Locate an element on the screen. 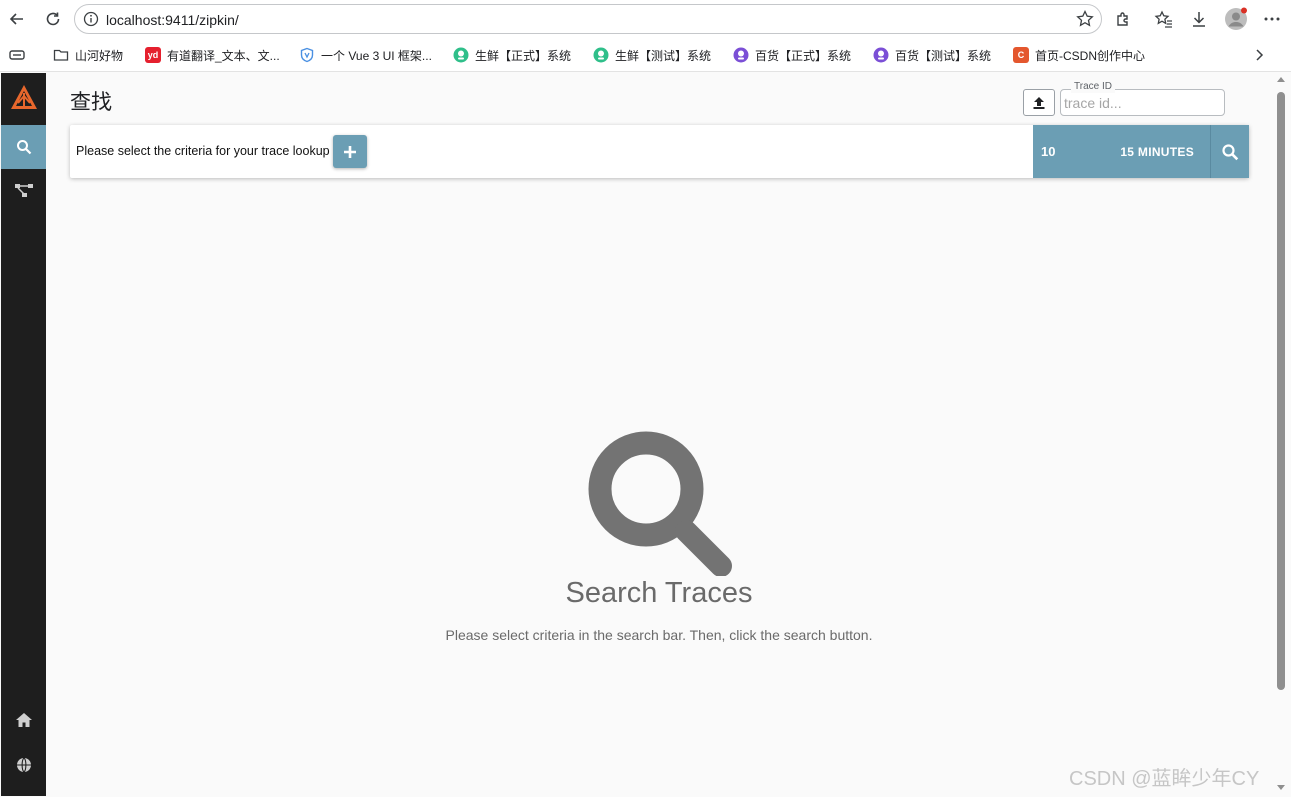 This screenshot has height=797, width=1291. tab-icon is located at coordinates (17, 55).